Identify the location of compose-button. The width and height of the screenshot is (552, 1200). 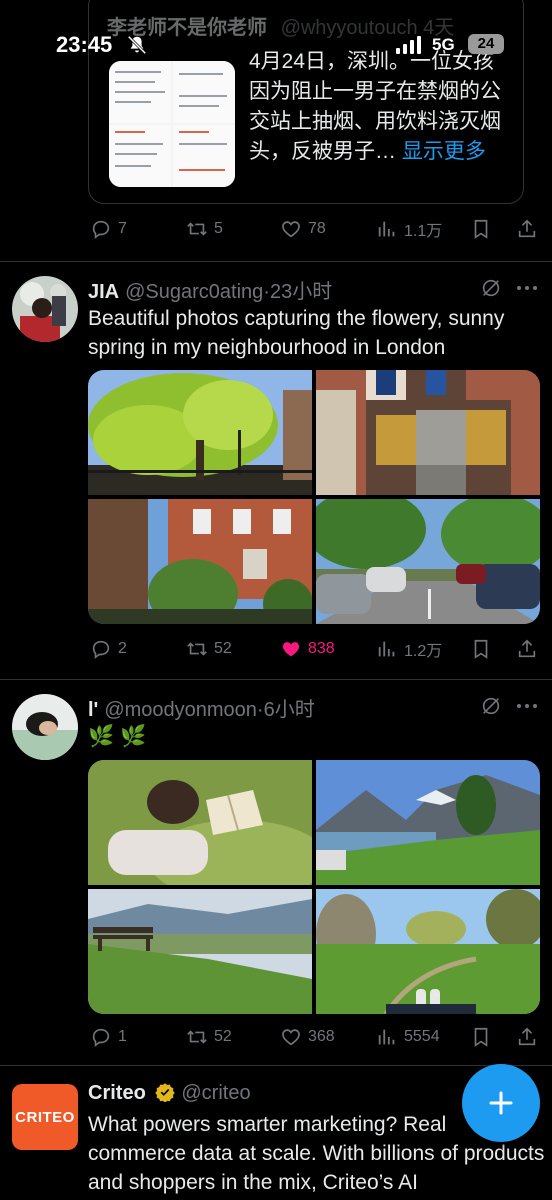
(501, 1103).